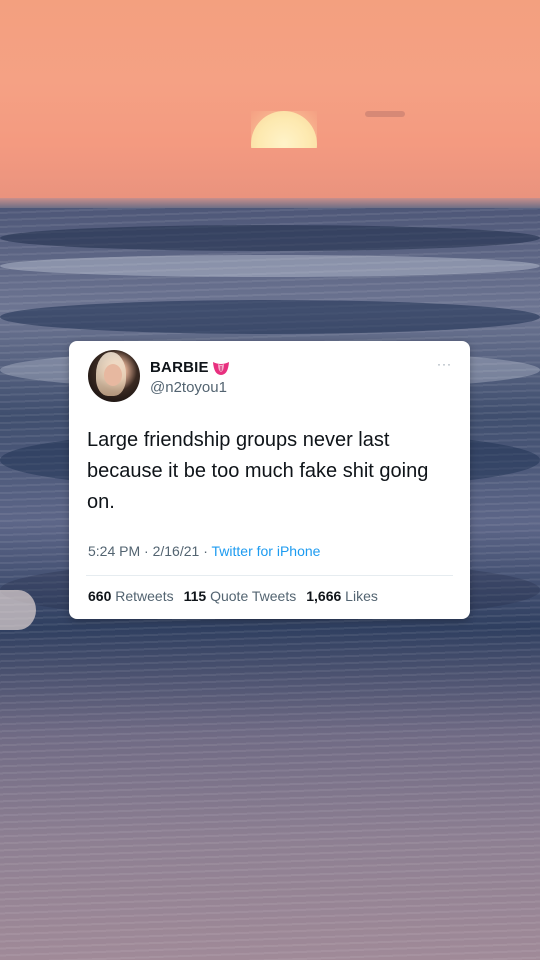 This screenshot has height=960, width=540. I want to click on quote-tweets-stat: 115 Quote Tweets, so click(240, 596).